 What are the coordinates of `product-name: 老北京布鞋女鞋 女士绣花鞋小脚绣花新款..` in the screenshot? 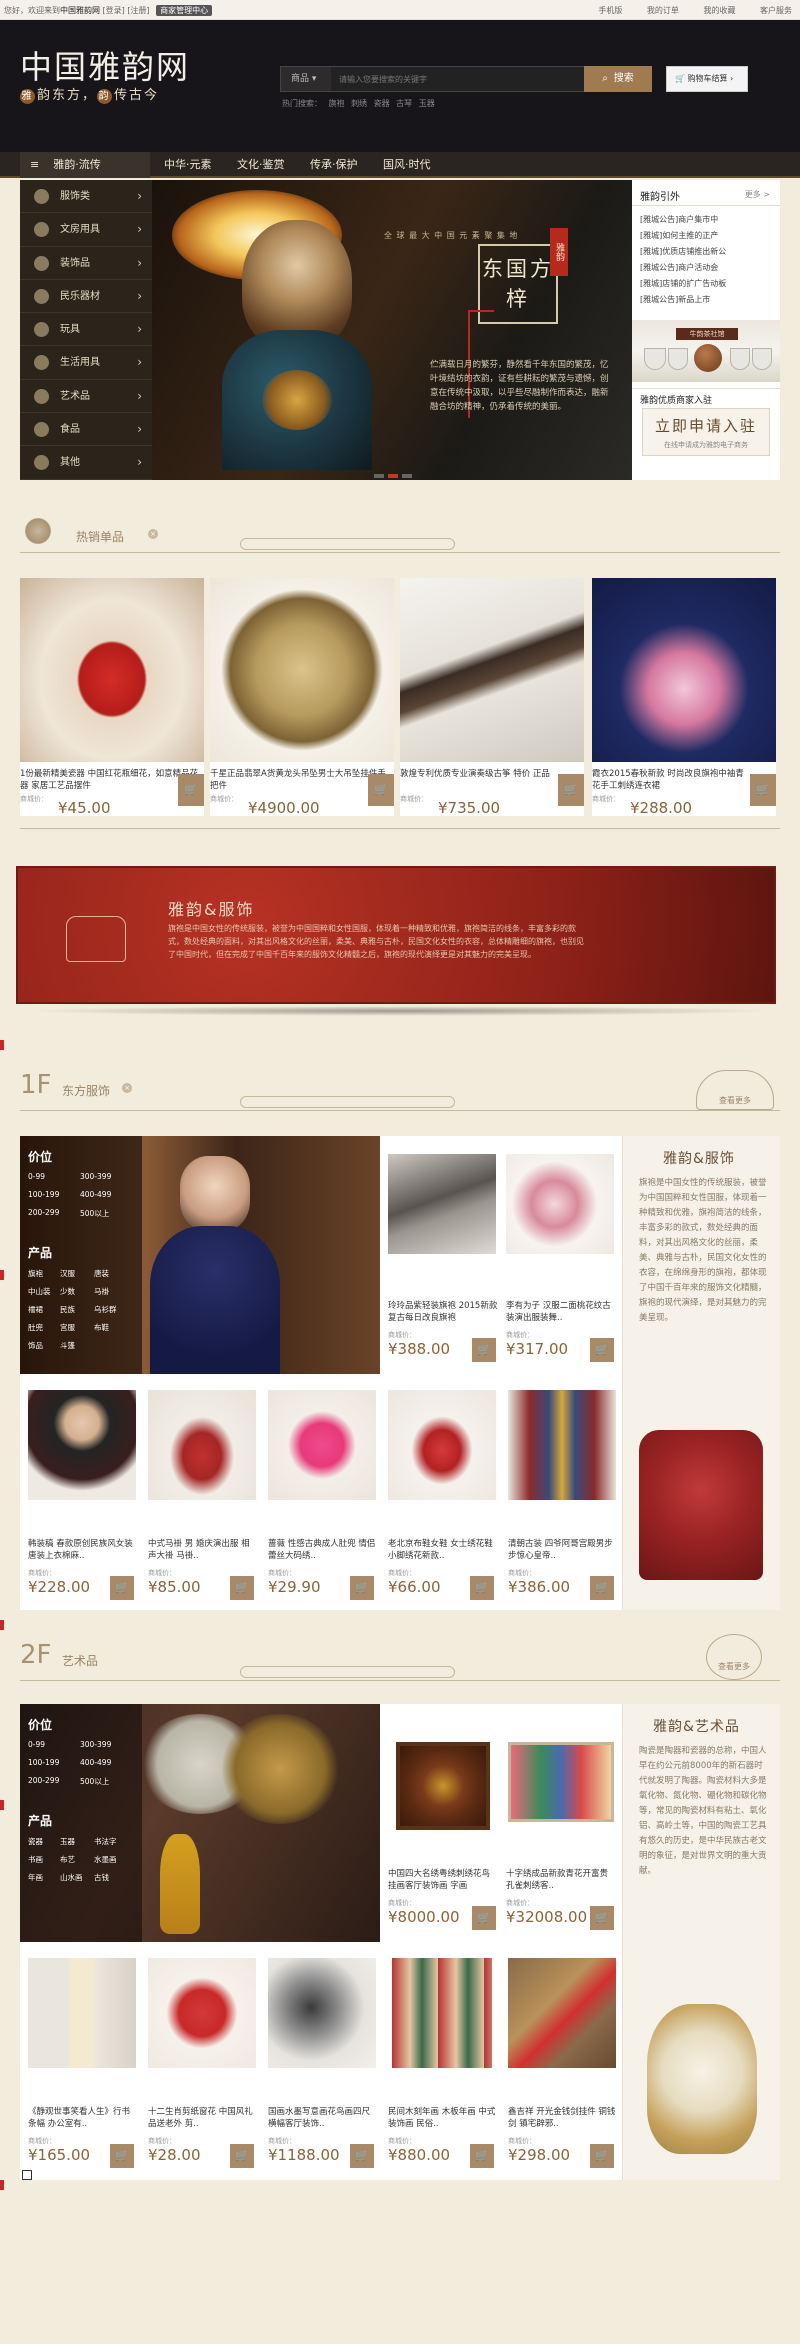 It's located at (442, 1550).